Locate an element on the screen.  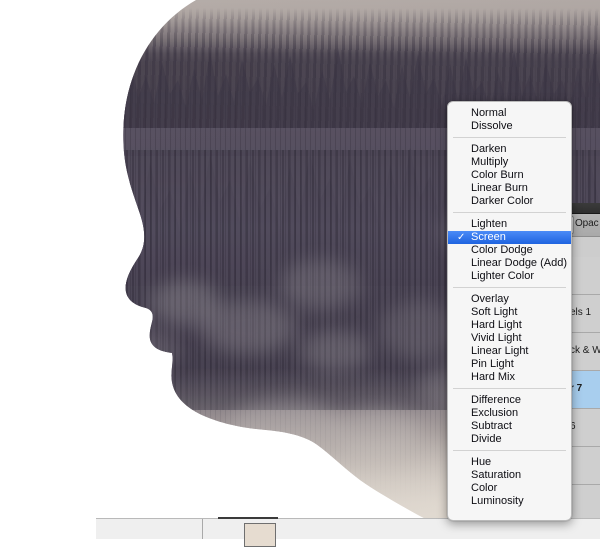
menu-item-label: Exclusion is located at coordinates (495, 413).